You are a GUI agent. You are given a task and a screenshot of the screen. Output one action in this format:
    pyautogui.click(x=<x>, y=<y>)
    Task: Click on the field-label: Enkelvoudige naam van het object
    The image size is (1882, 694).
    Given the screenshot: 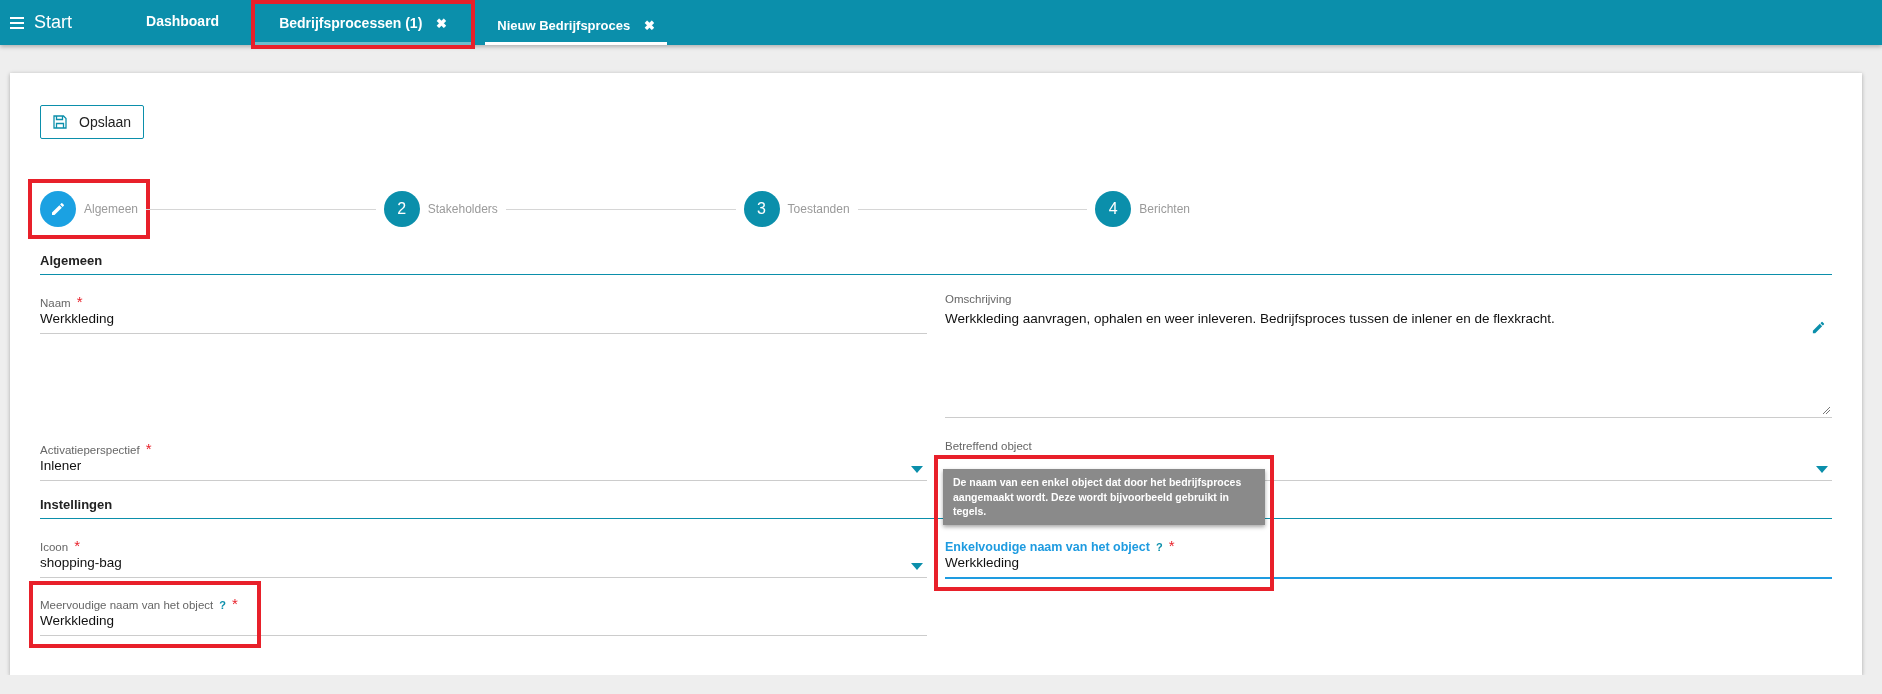 What is the action you would take?
    pyautogui.click(x=1047, y=547)
    